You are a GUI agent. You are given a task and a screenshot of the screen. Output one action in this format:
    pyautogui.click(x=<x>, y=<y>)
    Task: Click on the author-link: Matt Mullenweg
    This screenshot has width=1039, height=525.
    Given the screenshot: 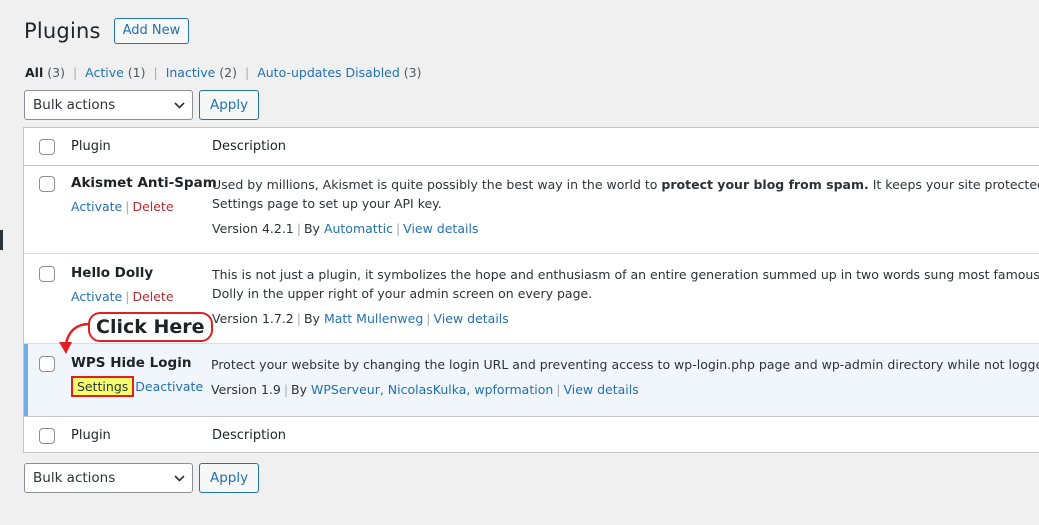 What is the action you would take?
    pyautogui.click(x=373, y=318)
    